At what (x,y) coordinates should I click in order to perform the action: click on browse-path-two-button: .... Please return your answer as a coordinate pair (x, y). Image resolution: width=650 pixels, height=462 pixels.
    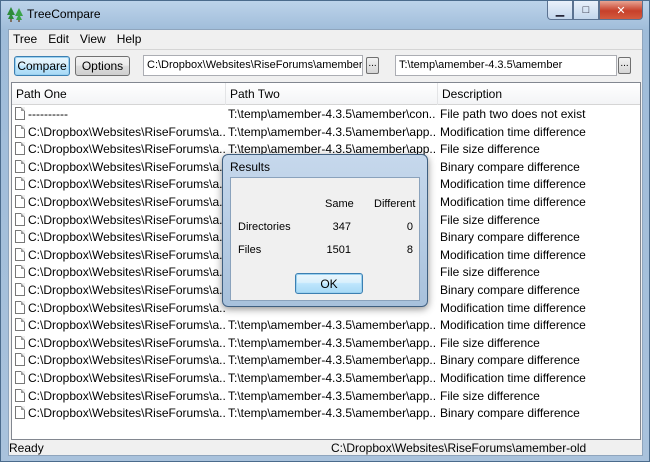
    Looking at the image, I should click on (624, 65).